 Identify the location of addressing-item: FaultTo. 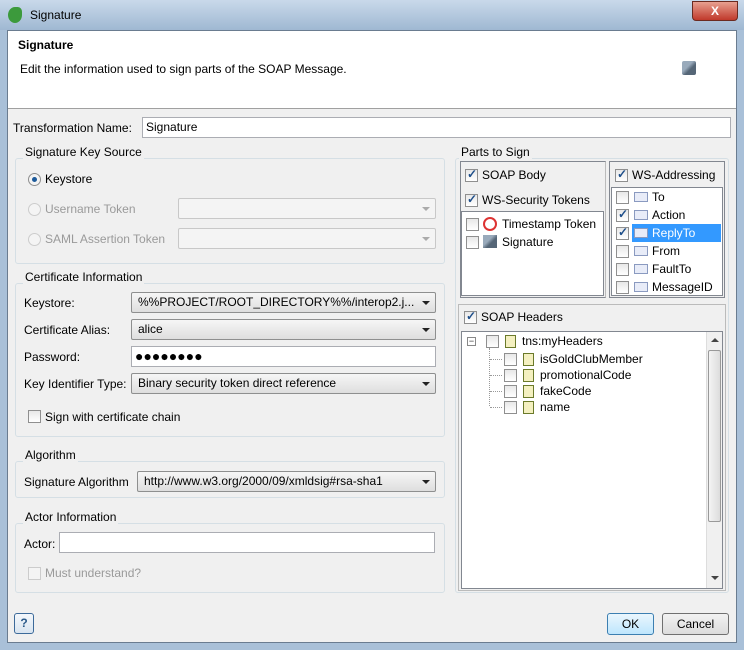
(667, 269).